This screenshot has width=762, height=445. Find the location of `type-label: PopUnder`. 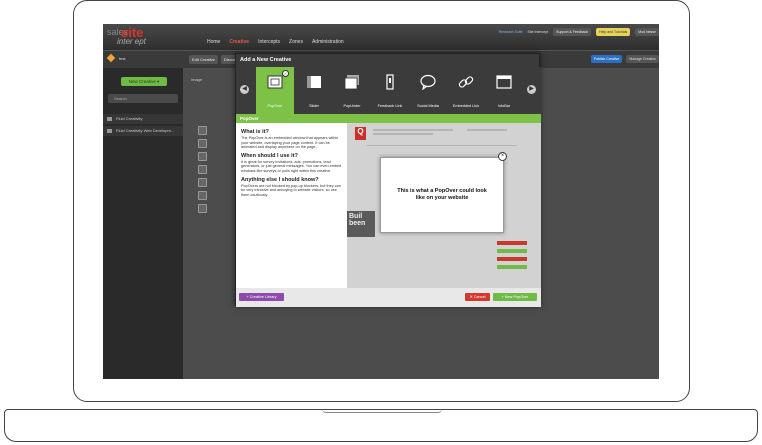

type-label: PopUnder is located at coordinates (352, 106).